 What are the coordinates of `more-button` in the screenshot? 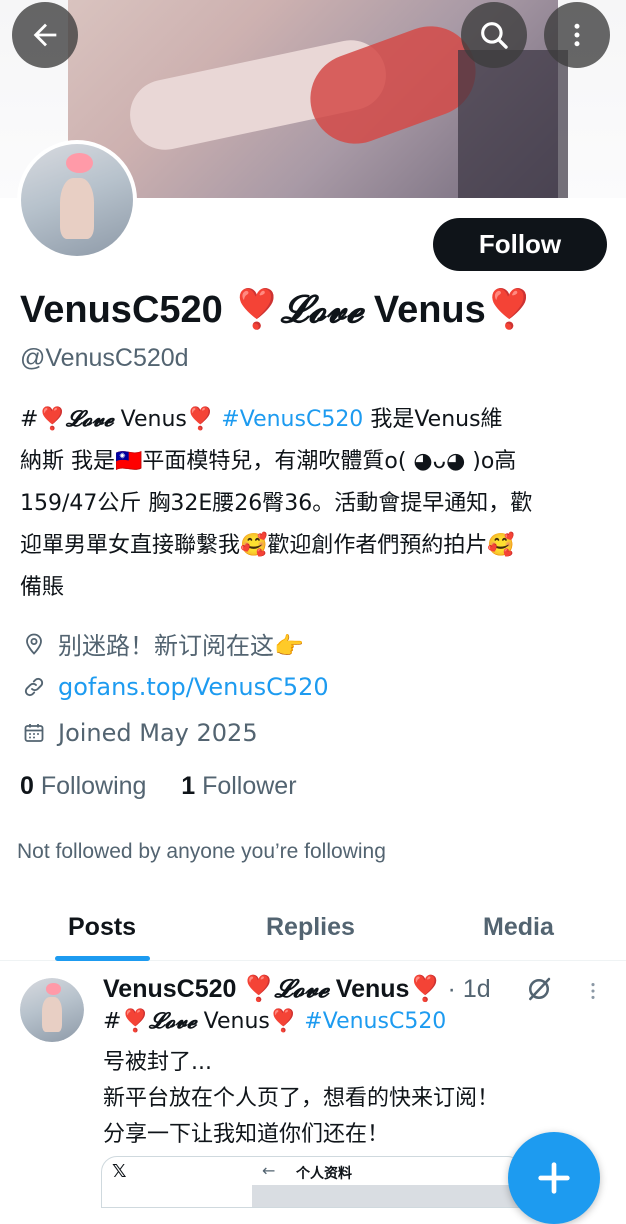 It's located at (577, 35).